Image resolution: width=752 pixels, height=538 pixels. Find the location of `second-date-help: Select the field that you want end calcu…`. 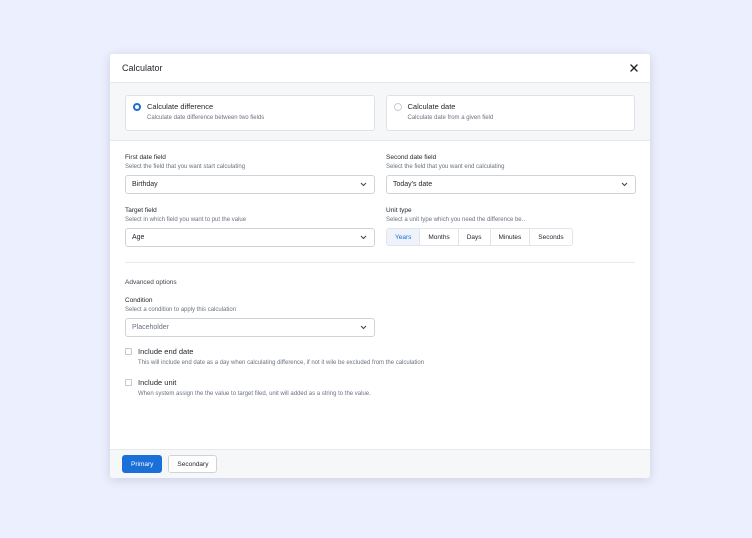

second-date-help: Select the field that you want end calcu… is located at coordinates (445, 167).